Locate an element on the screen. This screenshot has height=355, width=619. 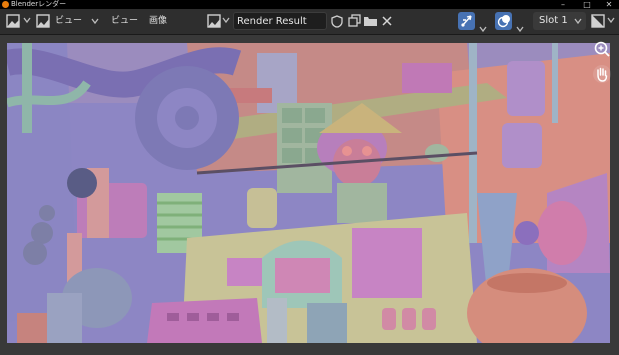
pan-button is located at coordinates (602, 74).